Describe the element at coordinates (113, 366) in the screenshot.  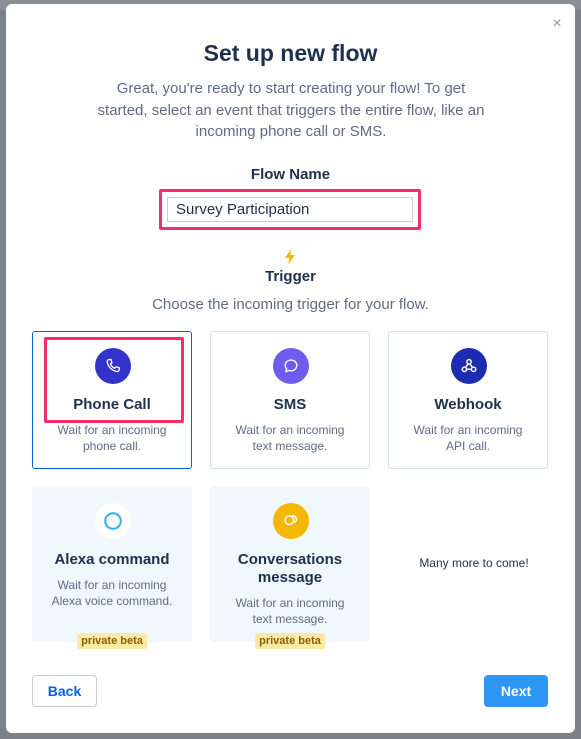
I see `phone-icon` at that location.